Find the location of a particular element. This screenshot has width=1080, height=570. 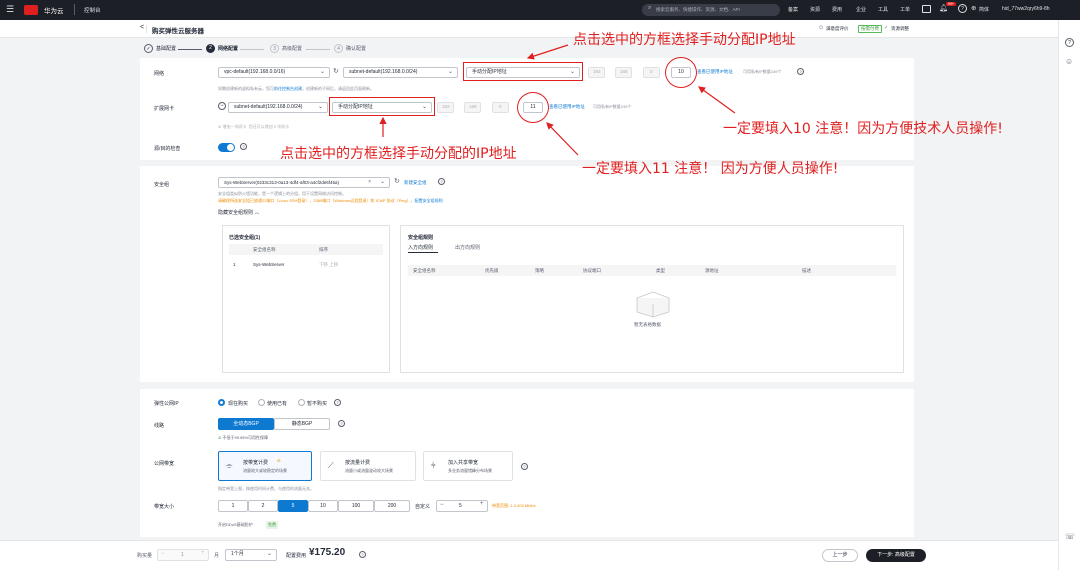

annotation-arrows is located at coordinates (557, 100).